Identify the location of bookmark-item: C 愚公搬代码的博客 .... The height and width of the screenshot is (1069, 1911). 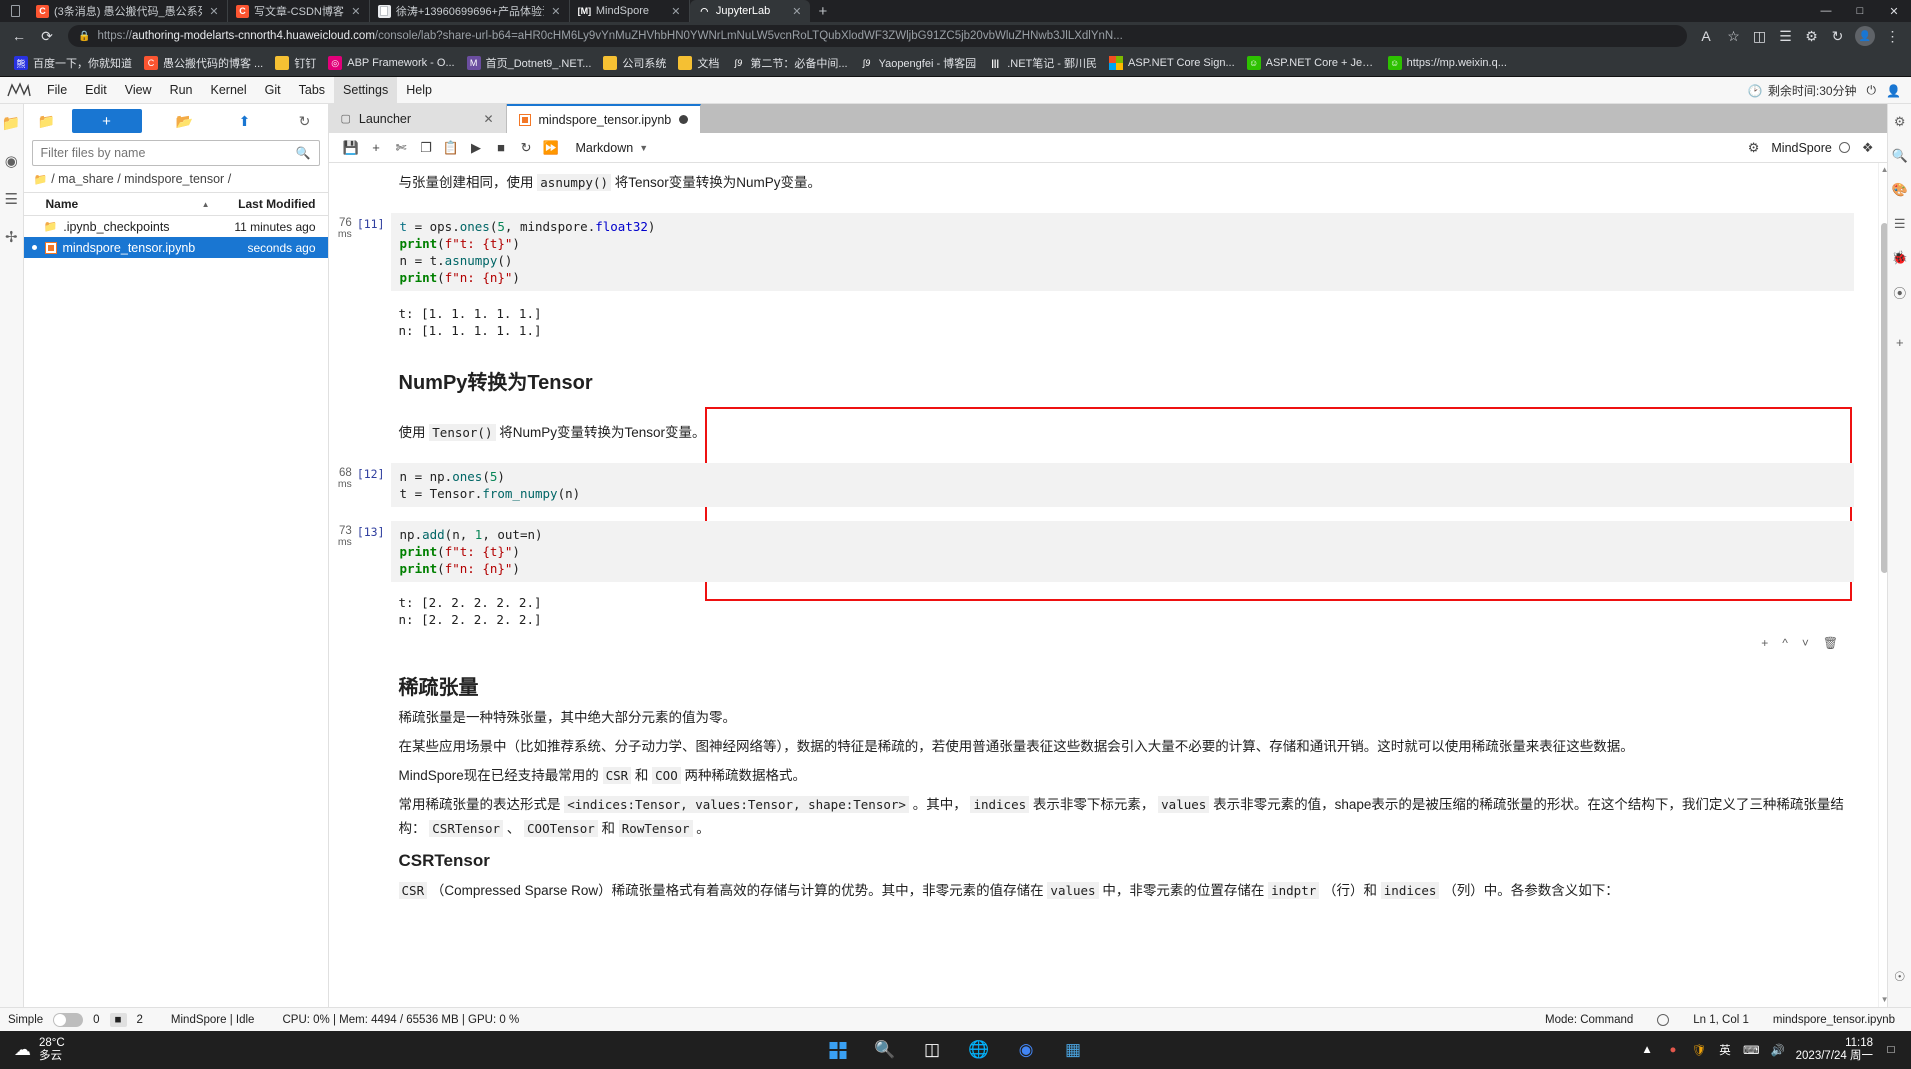
(203, 63).